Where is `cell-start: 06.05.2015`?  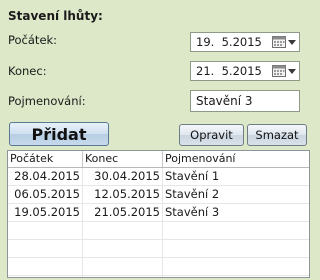 cell-start: 06.05.2015 is located at coordinates (45, 194).